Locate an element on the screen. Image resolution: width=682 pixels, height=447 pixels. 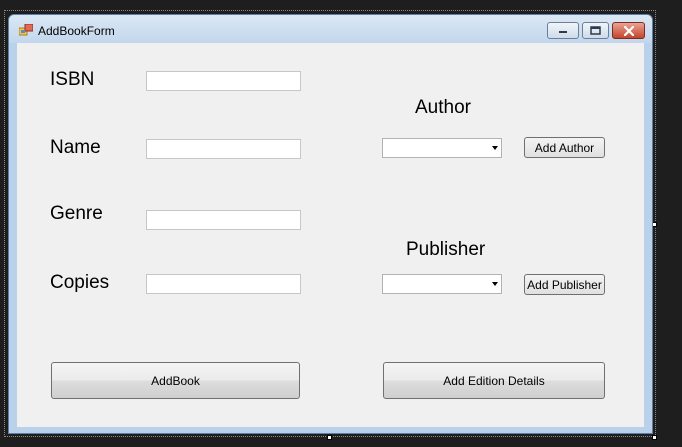
close-button is located at coordinates (628, 30).